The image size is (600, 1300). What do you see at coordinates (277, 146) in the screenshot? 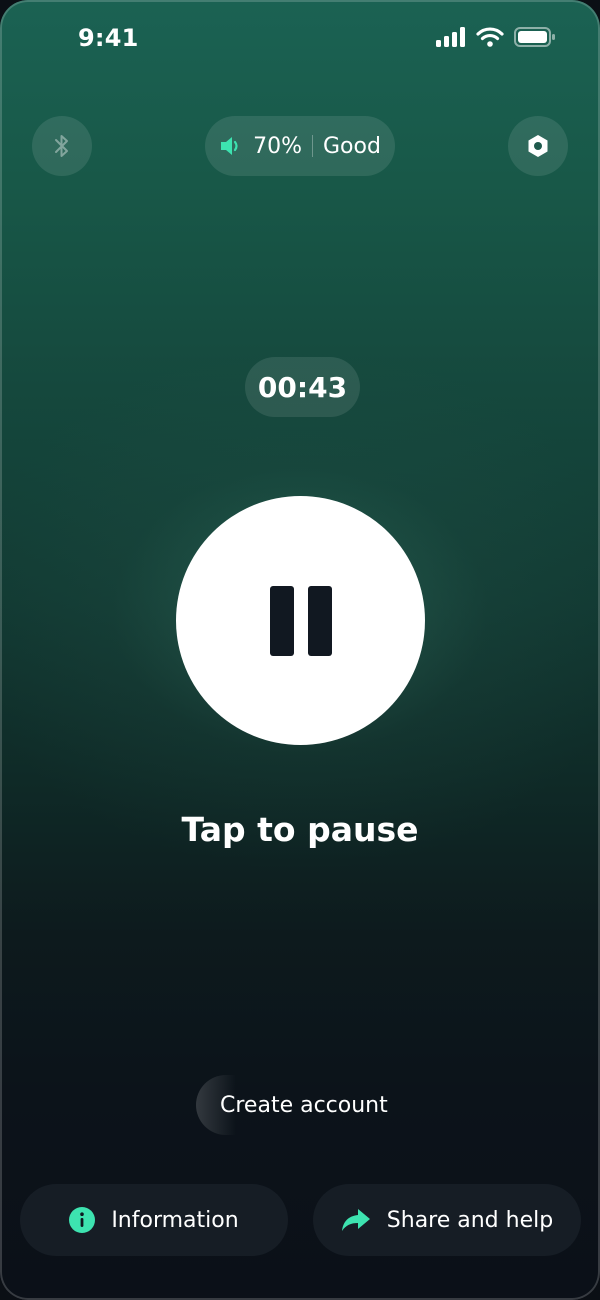
I see `volume-level: 70%` at bounding box center [277, 146].